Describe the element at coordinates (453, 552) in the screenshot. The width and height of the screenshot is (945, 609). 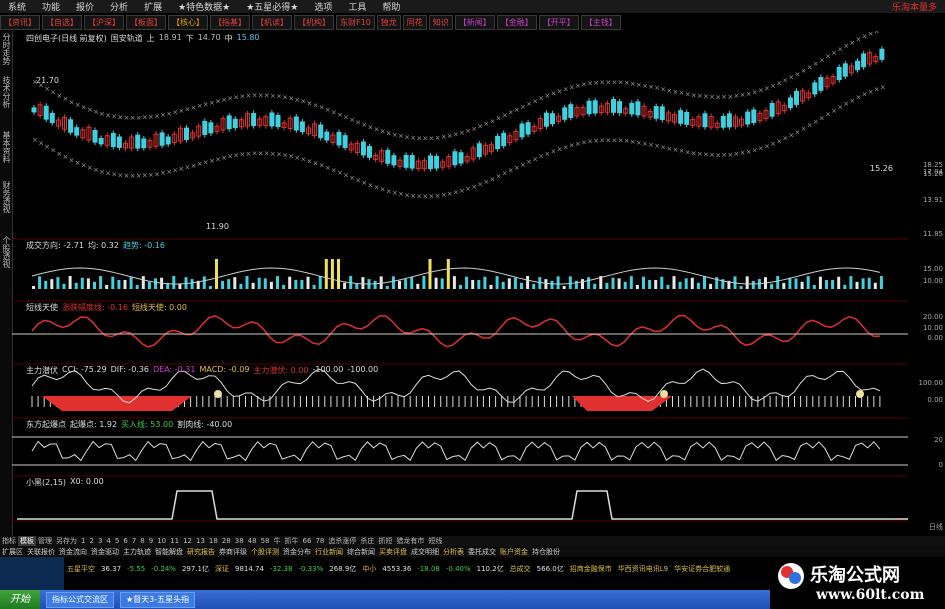
I see `extension-tab-14: 分析表` at that location.